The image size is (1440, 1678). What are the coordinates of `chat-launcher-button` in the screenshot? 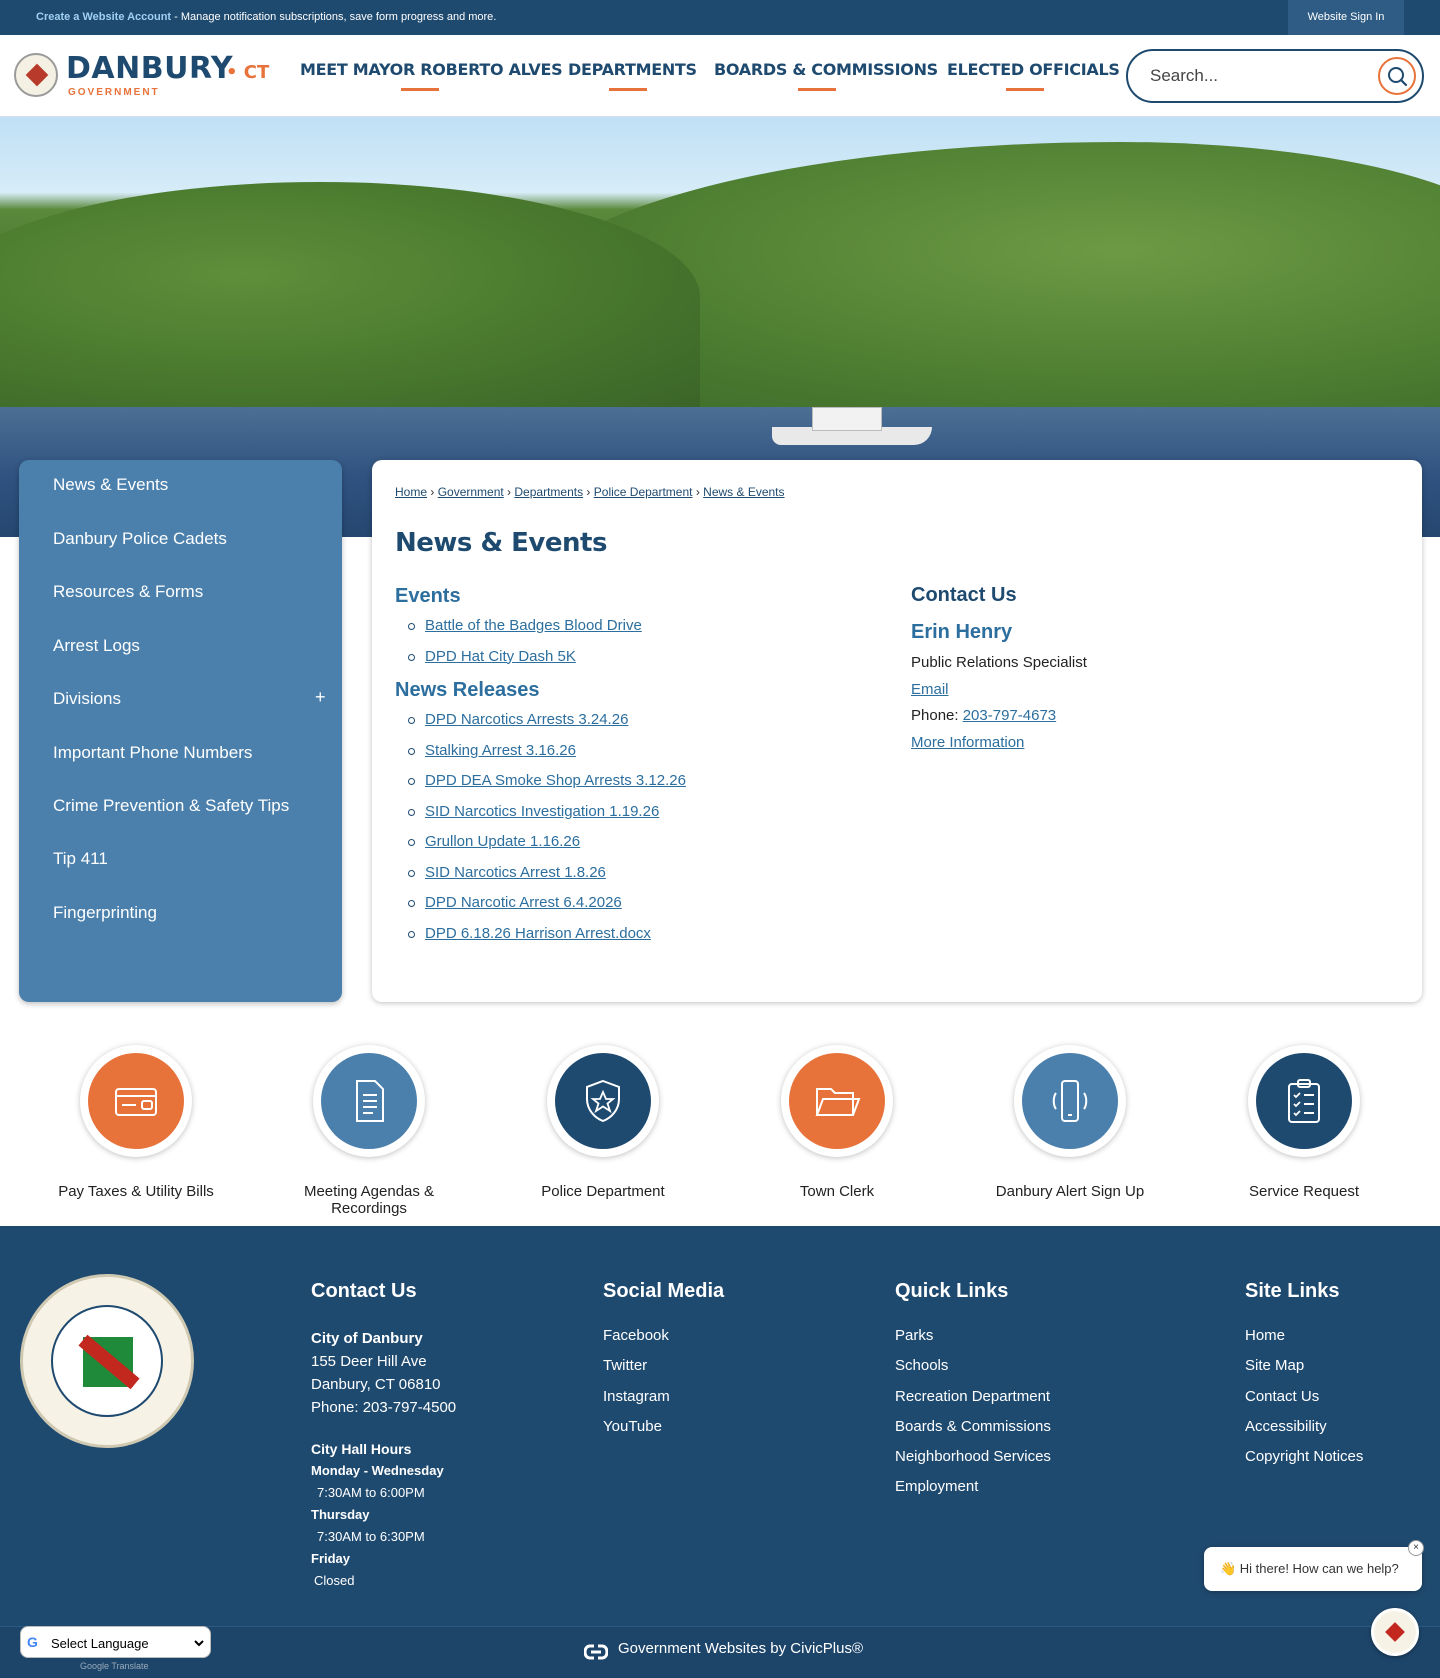 It's located at (1395, 1632).